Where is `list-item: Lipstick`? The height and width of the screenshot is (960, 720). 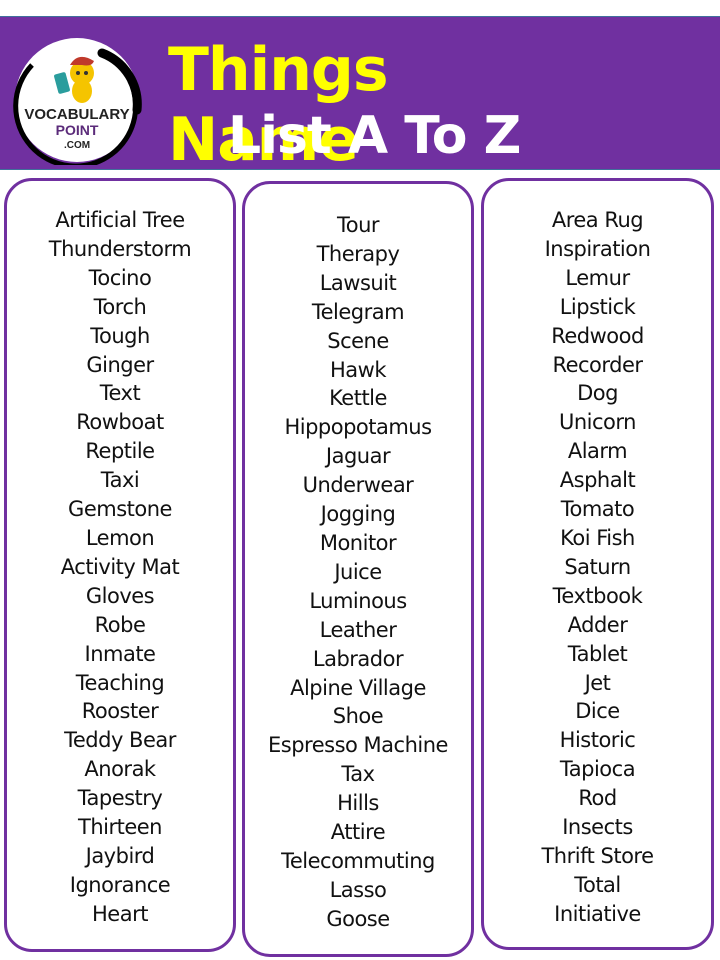 list-item: Lipstick is located at coordinates (597, 306).